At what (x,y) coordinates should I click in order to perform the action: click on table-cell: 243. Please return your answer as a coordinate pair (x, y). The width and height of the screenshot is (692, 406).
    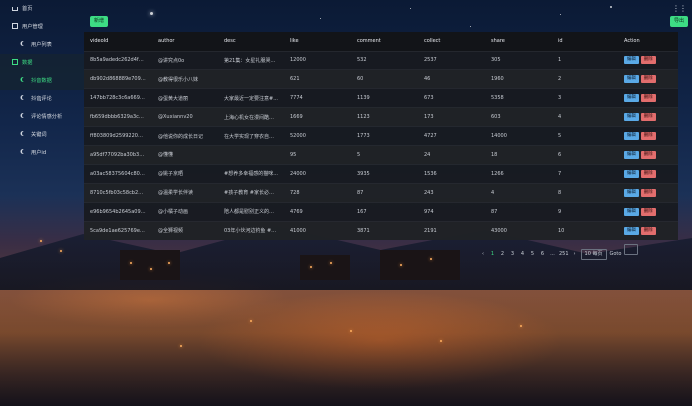
    Looking at the image, I should click on (429, 192).